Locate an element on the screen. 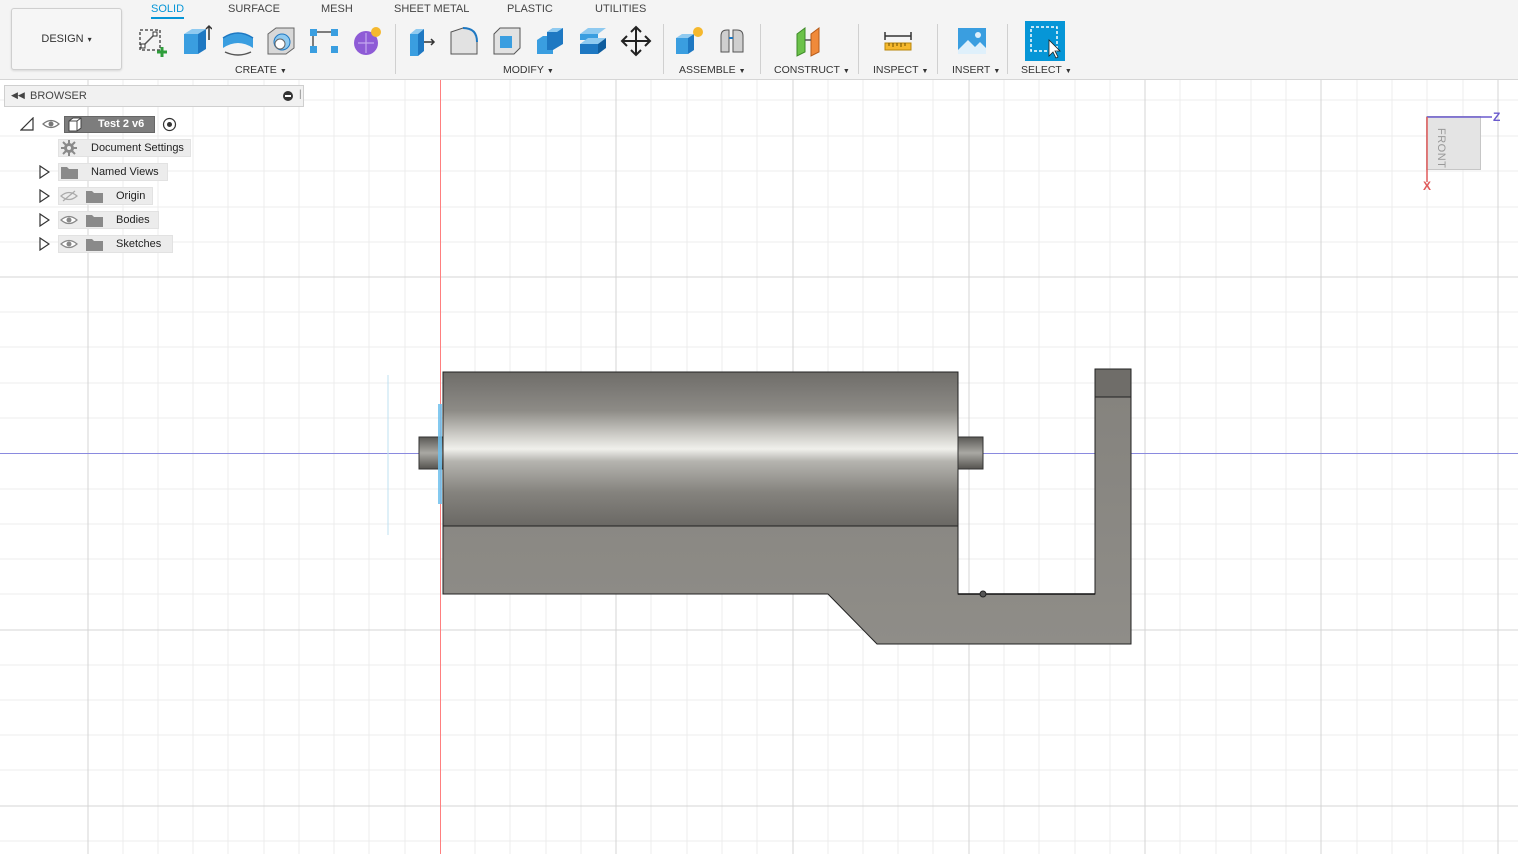 This screenshot has height=854, width=1518. axis-z-label: Z is located at coordinates (1497, 117).